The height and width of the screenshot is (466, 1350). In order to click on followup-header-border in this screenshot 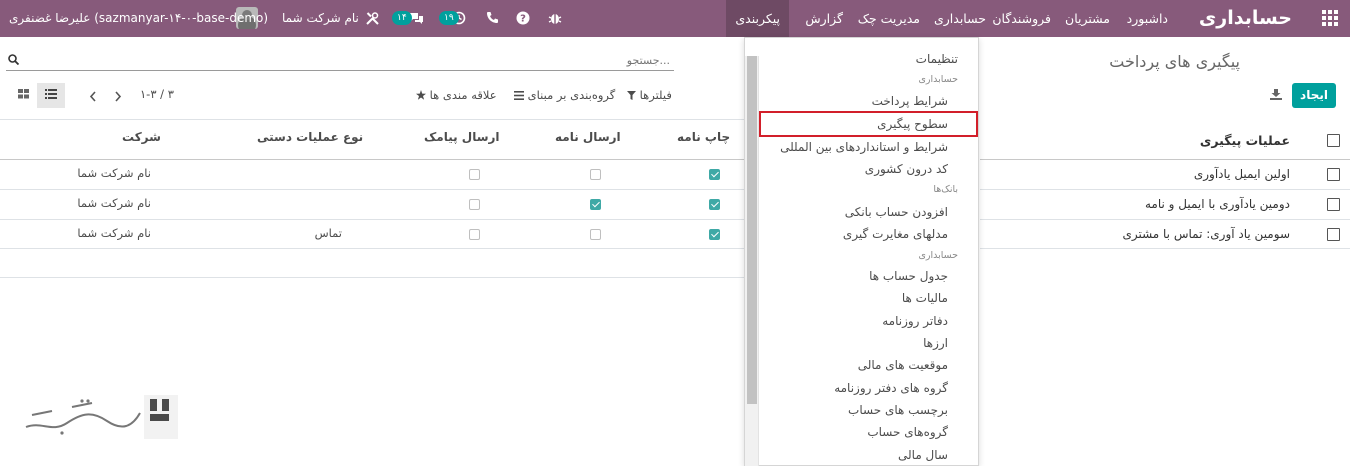, I will do `click(1165, 159)`.